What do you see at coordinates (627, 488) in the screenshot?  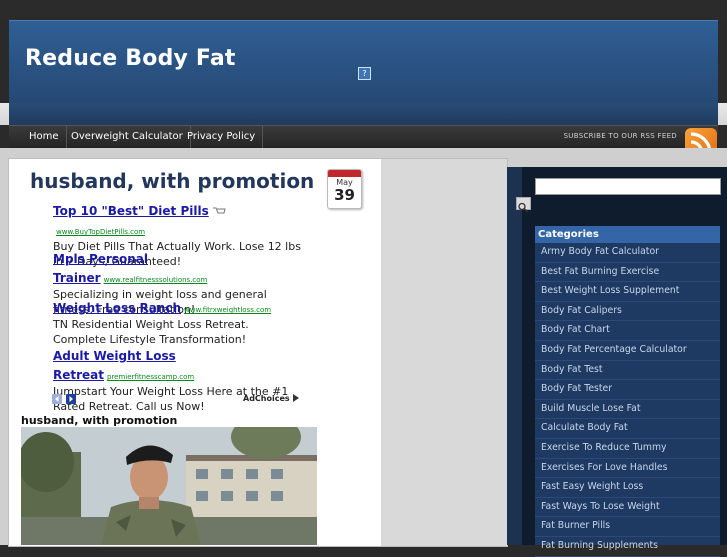 I see `category-link: Fast Easy Weight Loss` at bounding box center [627, 488].